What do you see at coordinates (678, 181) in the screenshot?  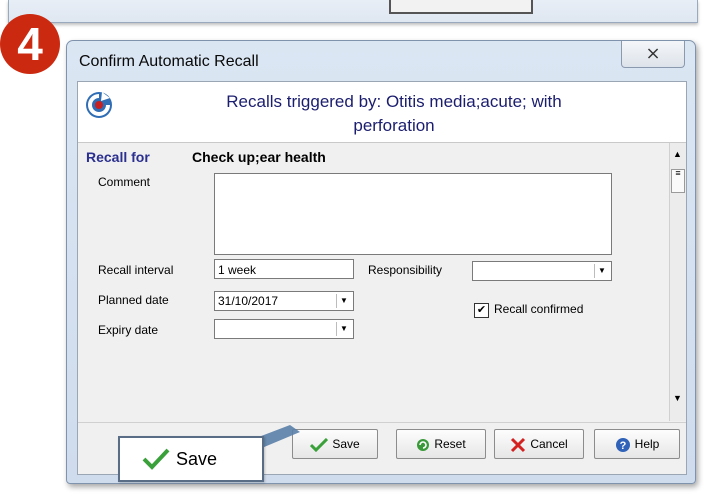 I see `scroll-thumb: ≡` at bounding box center [678, 181].